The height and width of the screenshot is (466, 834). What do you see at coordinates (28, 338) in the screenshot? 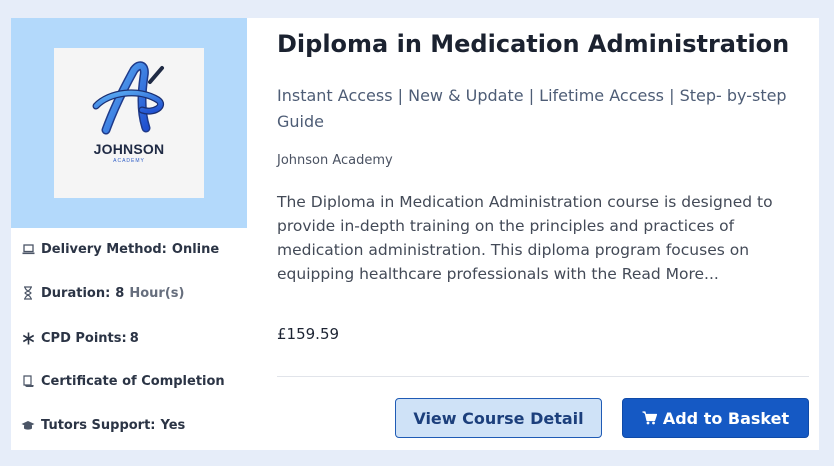
I see `asterisk-icon` at bounding box center [28, 338].